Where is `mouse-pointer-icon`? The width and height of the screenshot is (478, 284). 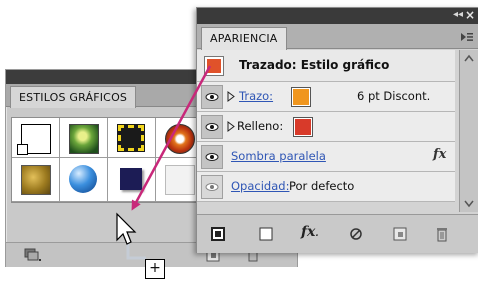
mouse-pointer-icon is located at coordinates (126, 228).